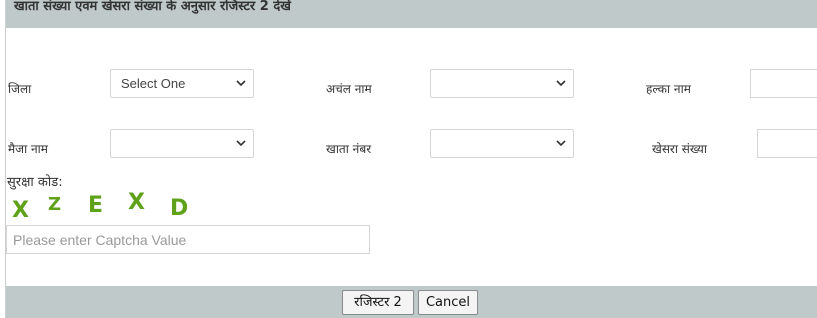  What do you see at coordinates (153, 83) in the screenshot?
I see `district-select-value: Select One` at bounding box center [153, 83].